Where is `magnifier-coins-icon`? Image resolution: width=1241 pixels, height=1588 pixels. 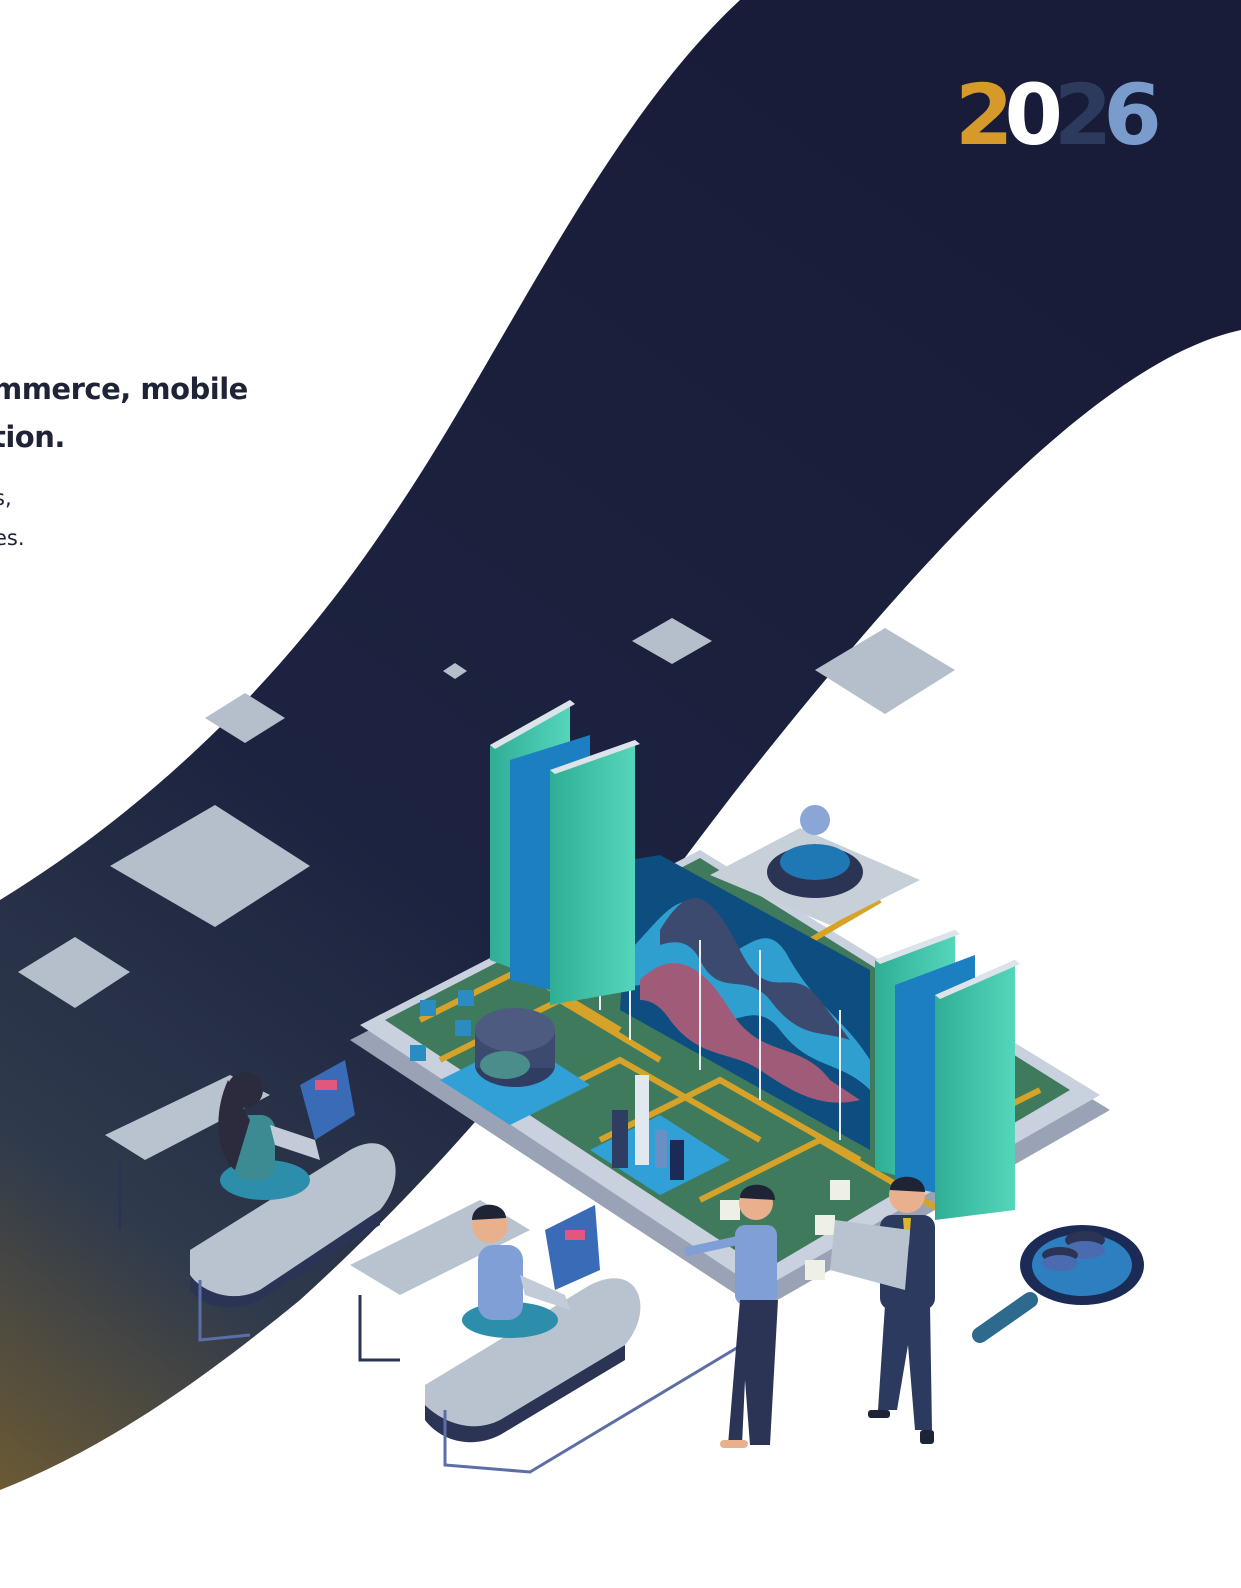 magnifier-coins-icon is located at coordinates (1058, 1284).